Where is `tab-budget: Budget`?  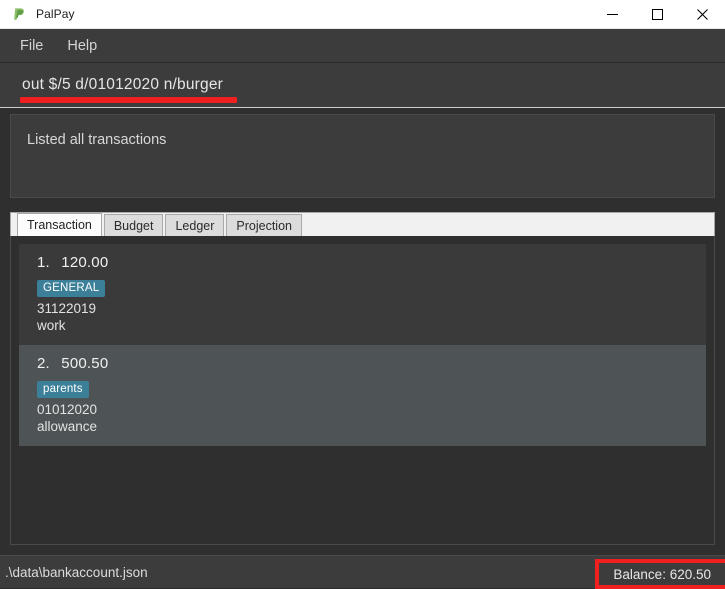 tab-budget: Budget is located at coordinates (133, 225).